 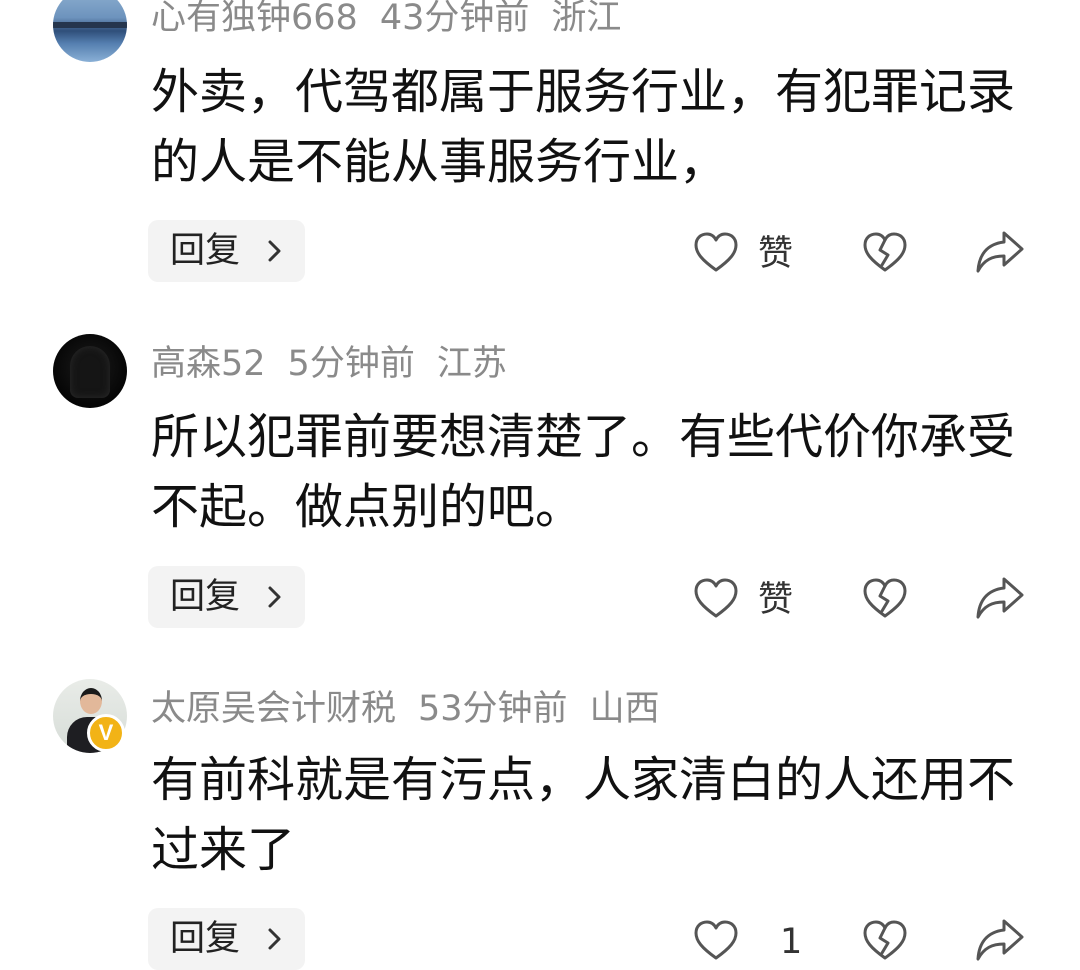 I want to click on comment-location: 浙江, so click(x=586, y=19).